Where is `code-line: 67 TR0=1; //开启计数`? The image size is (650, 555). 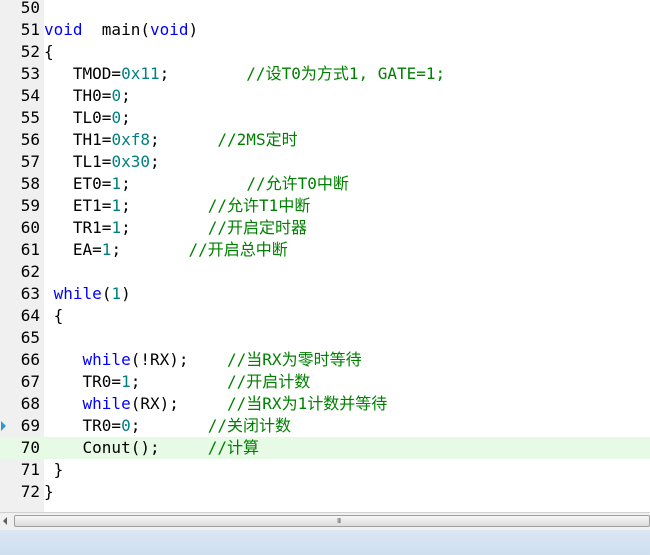 code-line: 67 TR0=1; //开启计数 is located at coordinates (325, 382).